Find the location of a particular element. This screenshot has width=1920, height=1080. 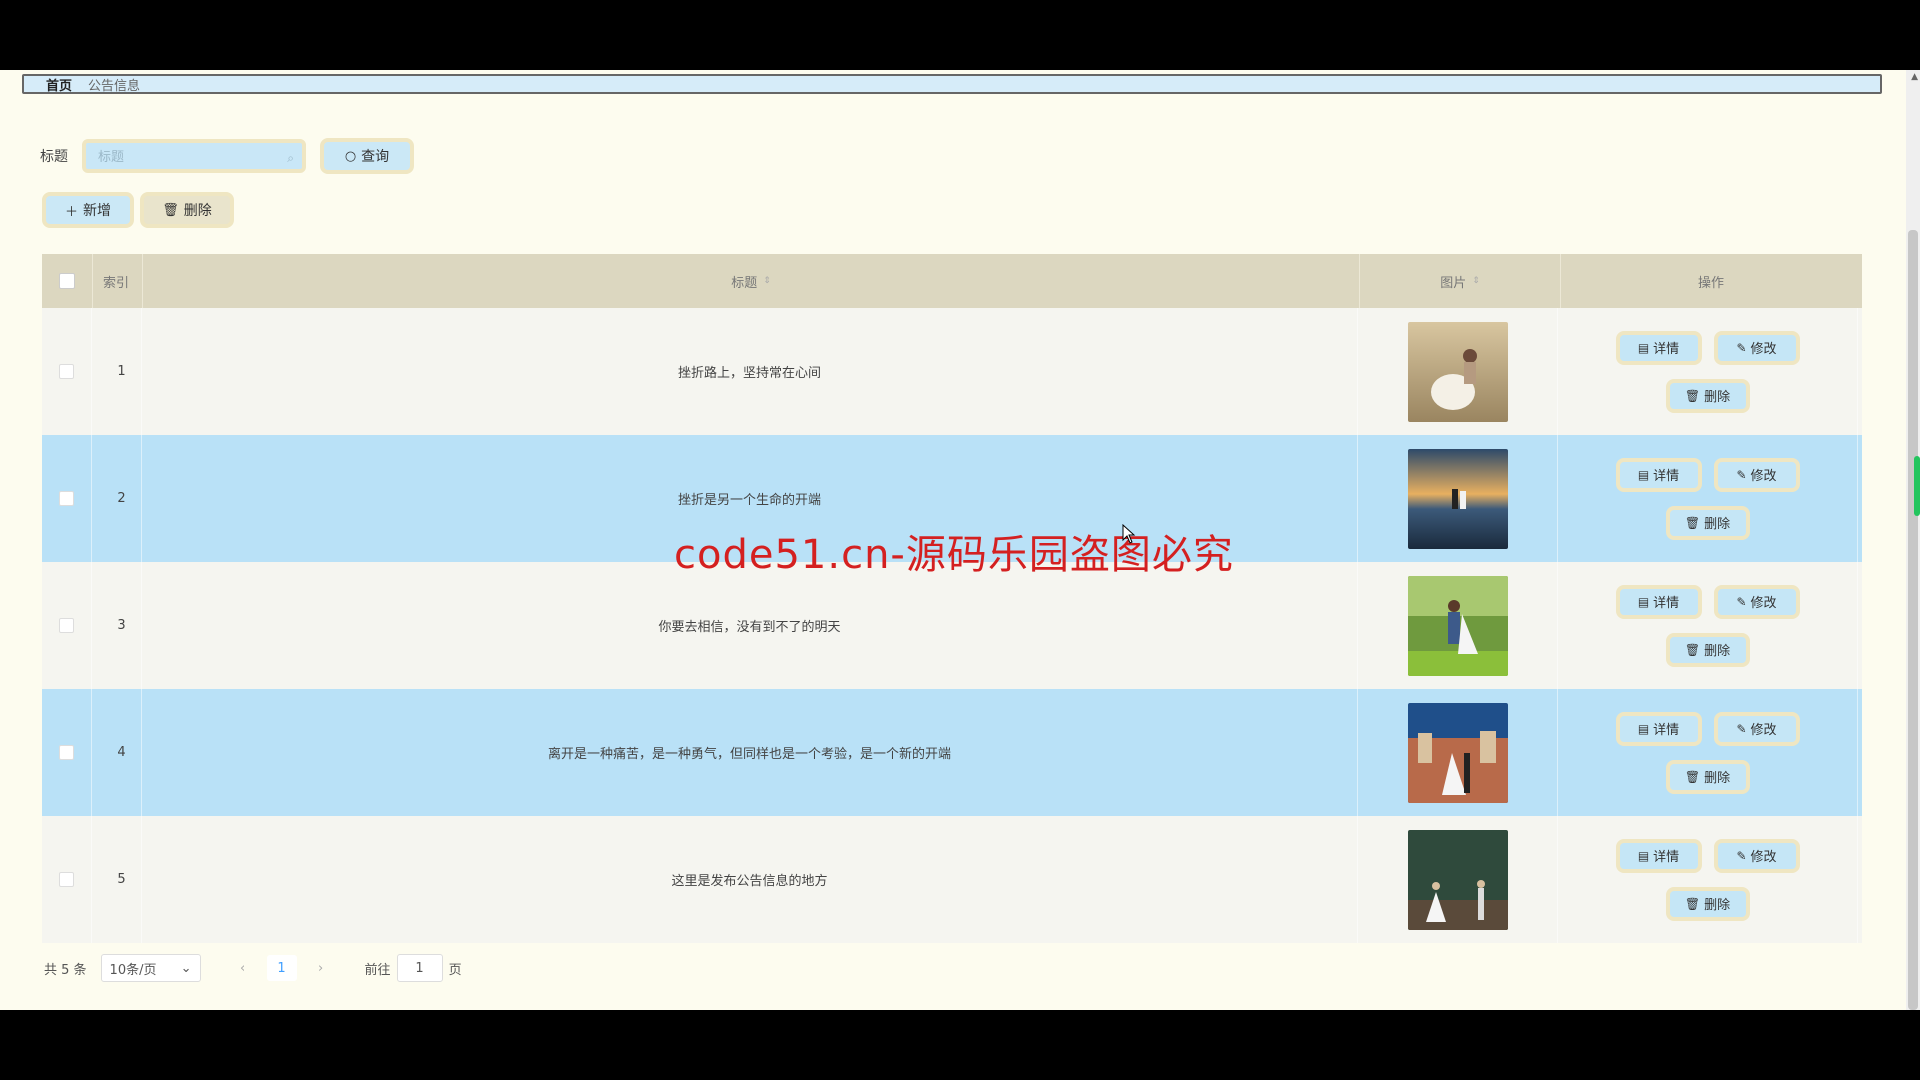

query-button: ○ 查询 is located at coordinates (367, 156).